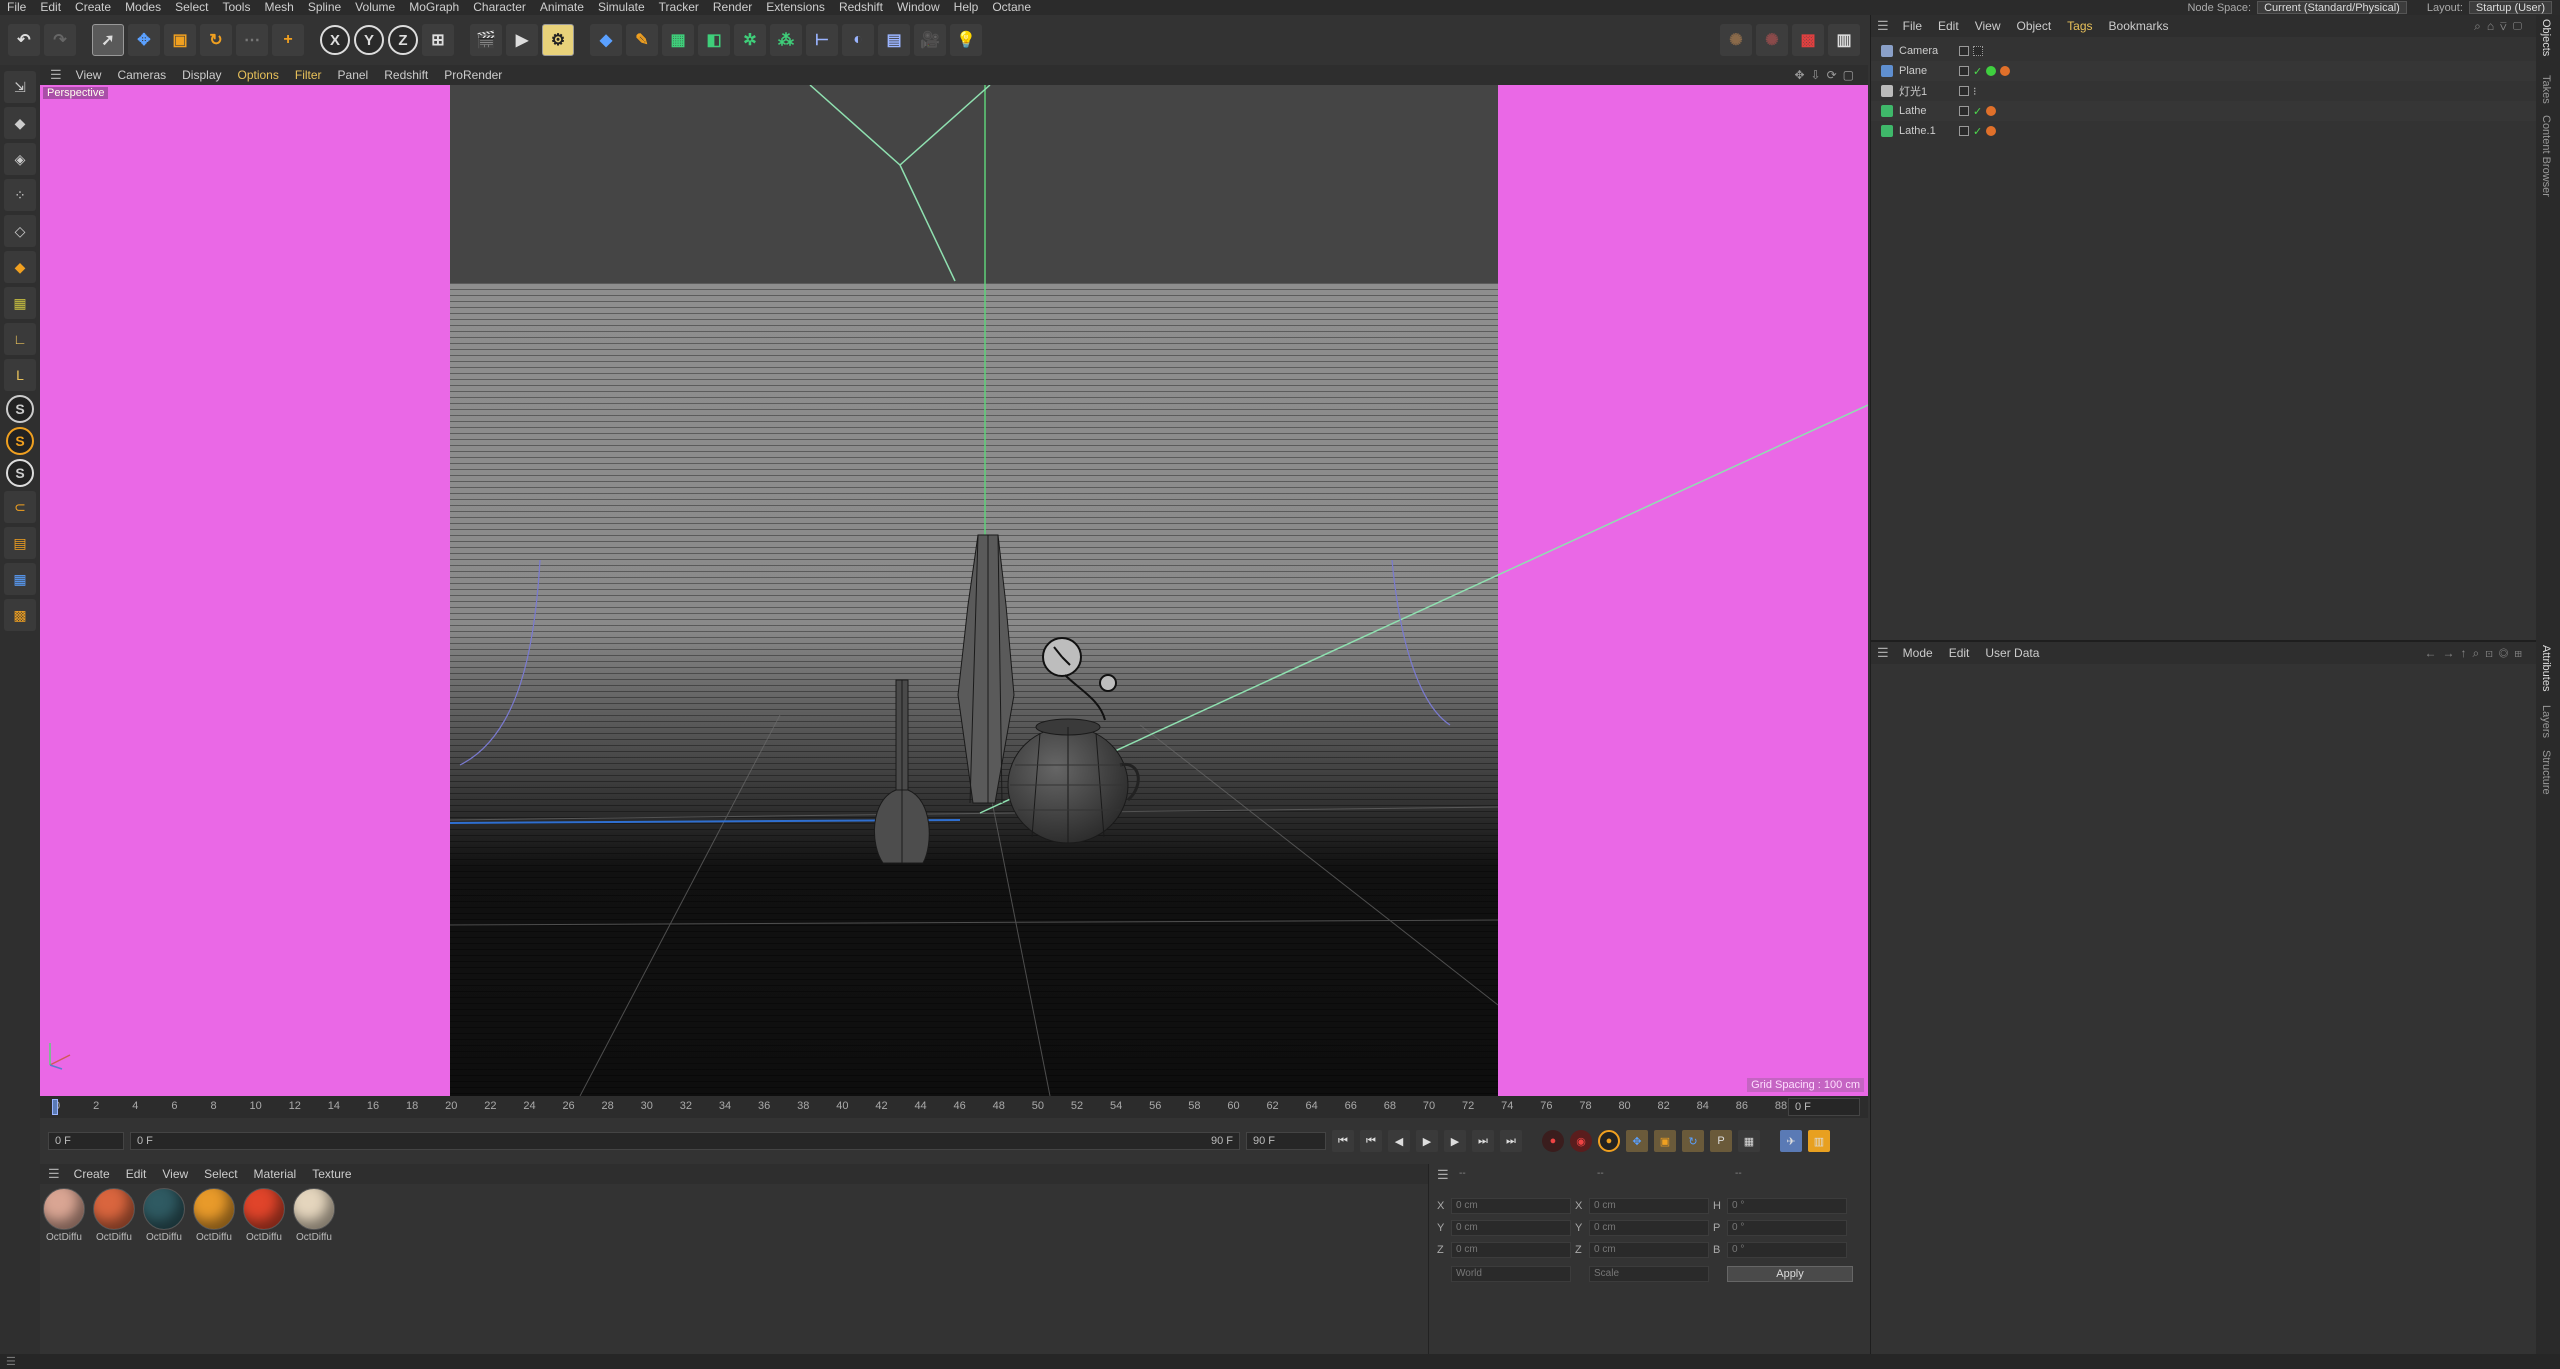 The height and width of the screenshot is (1369, 2560). I want to click on autokey-icon: ◉, so click(1581, 1141).